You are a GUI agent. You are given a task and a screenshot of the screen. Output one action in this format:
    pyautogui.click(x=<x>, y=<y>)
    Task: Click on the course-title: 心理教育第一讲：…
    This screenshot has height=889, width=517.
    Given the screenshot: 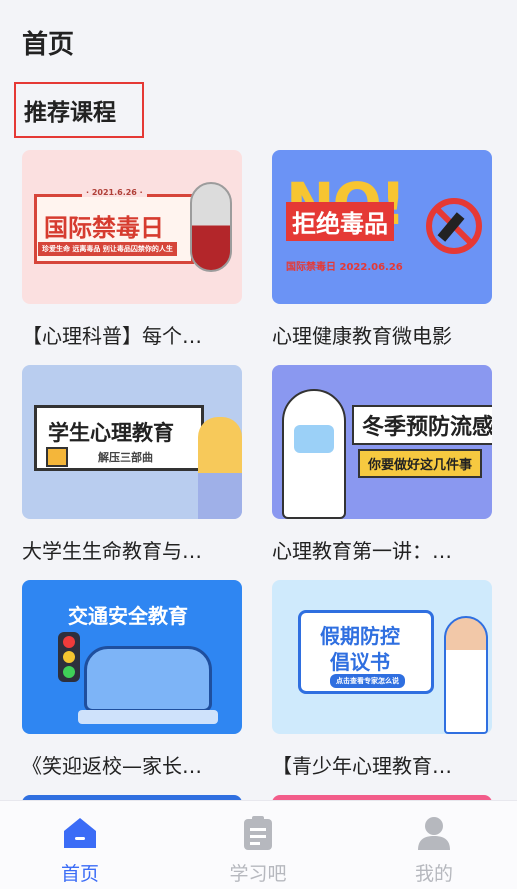 What is the action you would take?
    pyautogui.click(x=362, y=551)
    